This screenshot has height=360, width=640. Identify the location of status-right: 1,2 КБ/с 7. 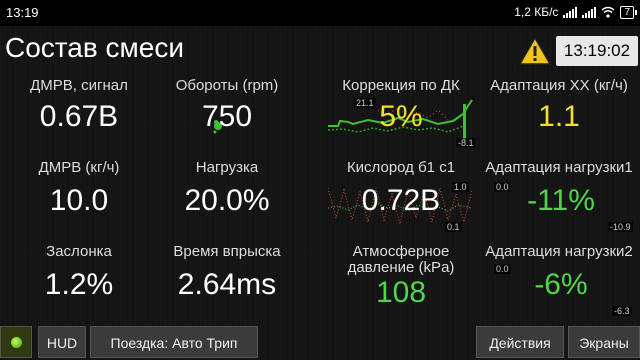
(575, 12).